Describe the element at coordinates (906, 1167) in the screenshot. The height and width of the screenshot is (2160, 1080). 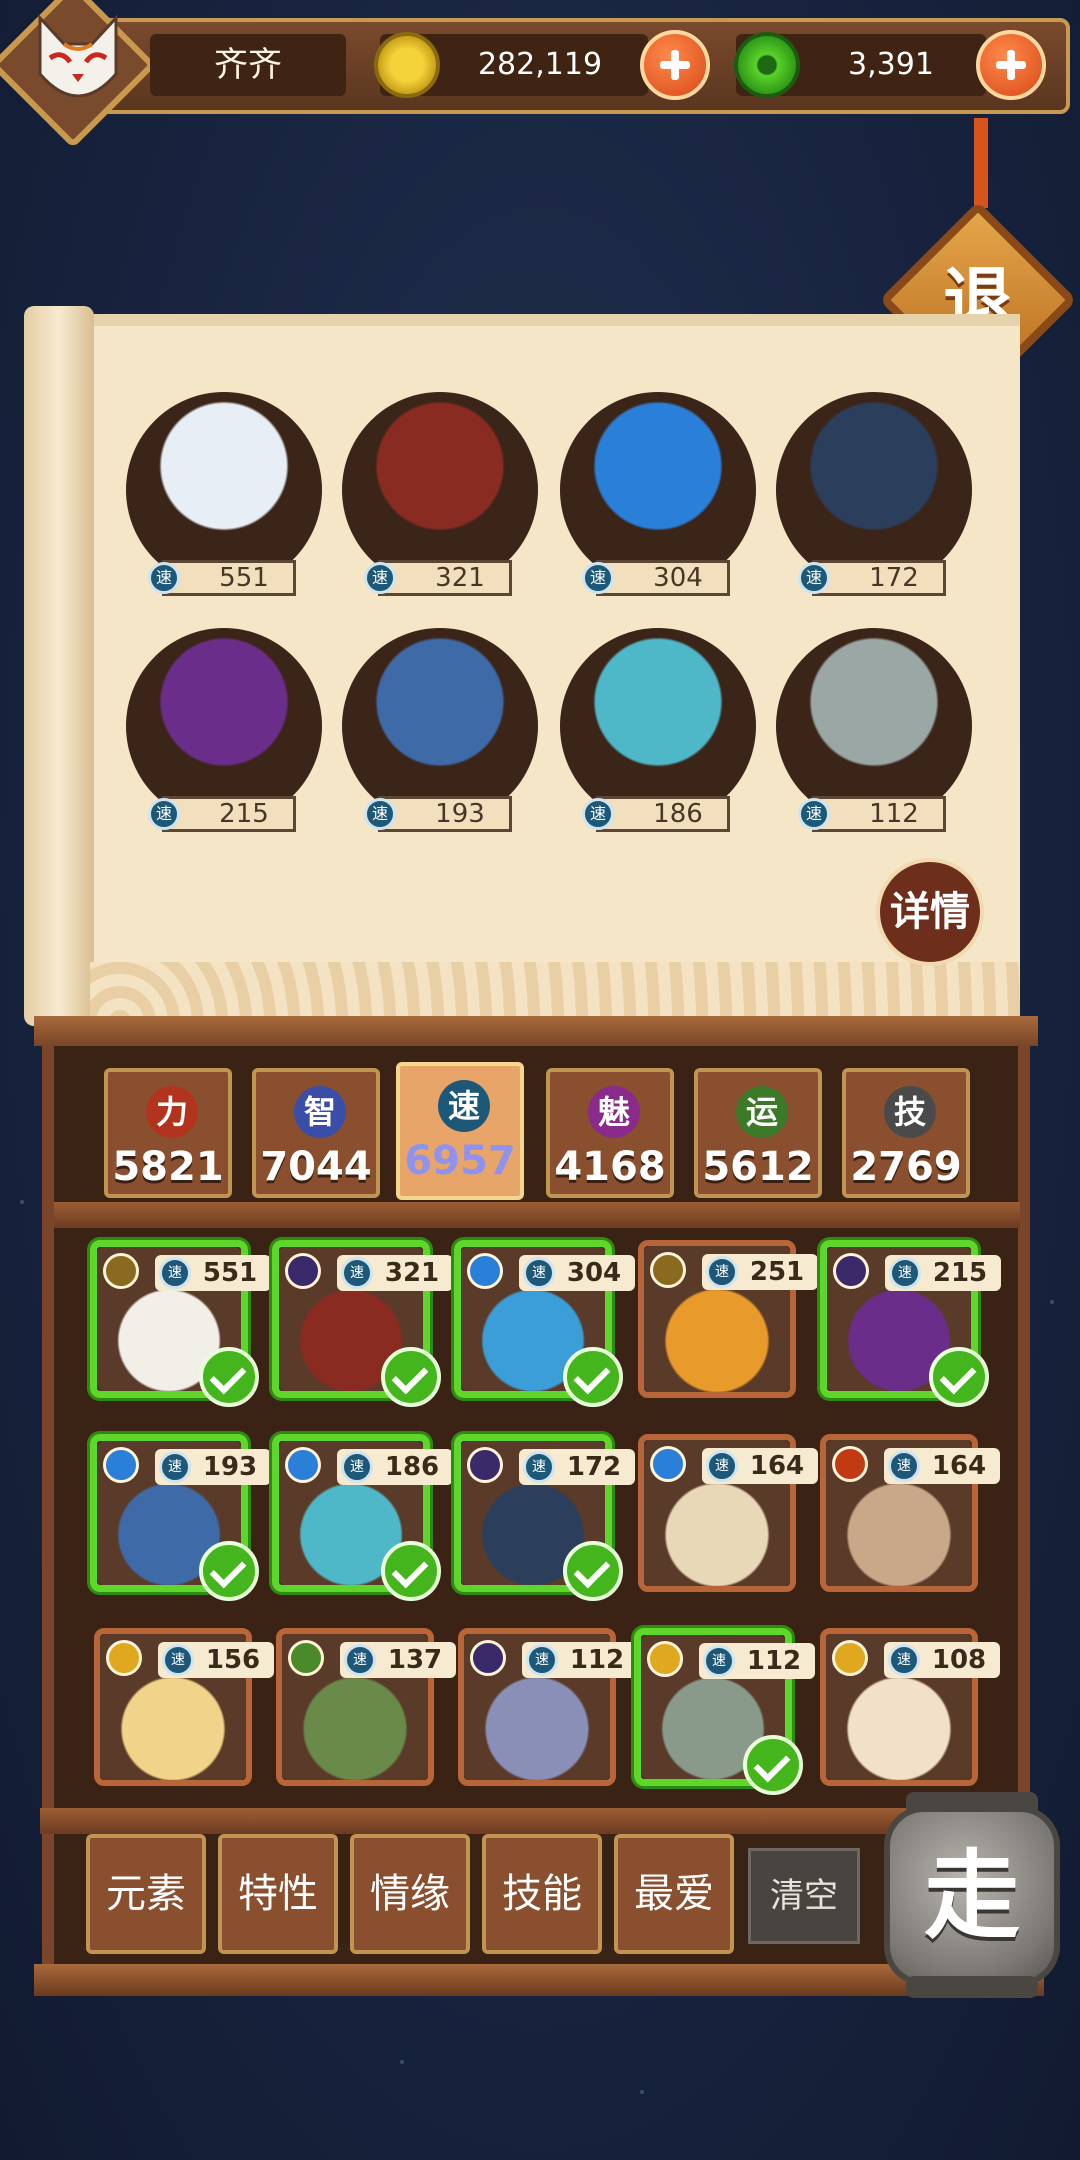
I see `attribute-value: 2769` at that location.